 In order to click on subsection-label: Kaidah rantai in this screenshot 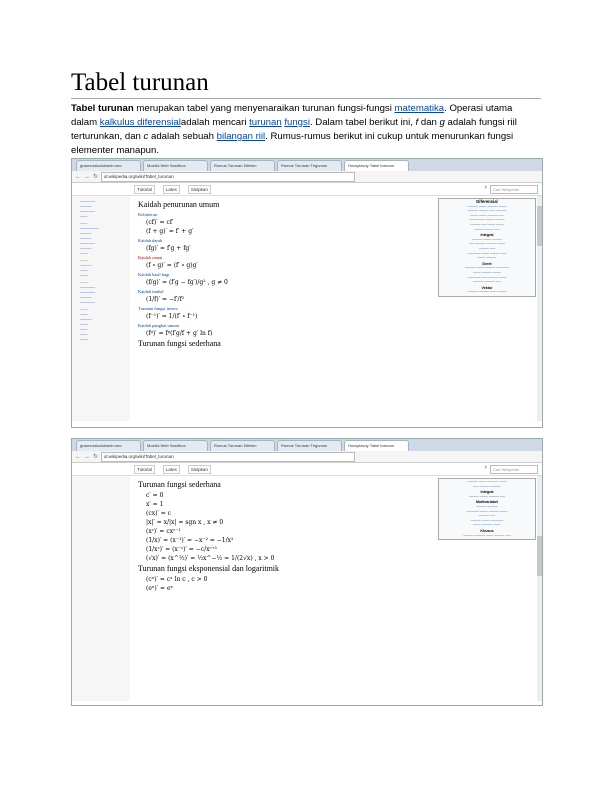, I will do `click(150, 257)`.